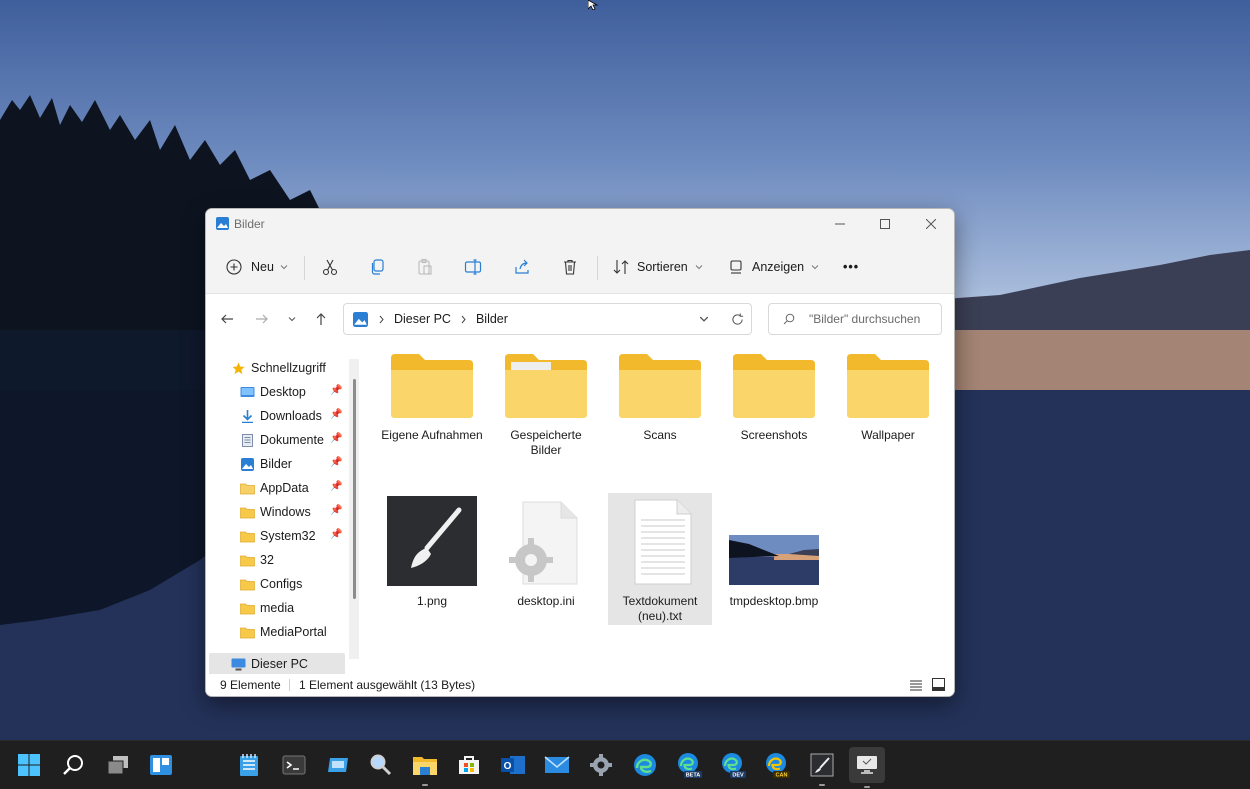  I want to click on outlook-icon: O, so click(513, 765).